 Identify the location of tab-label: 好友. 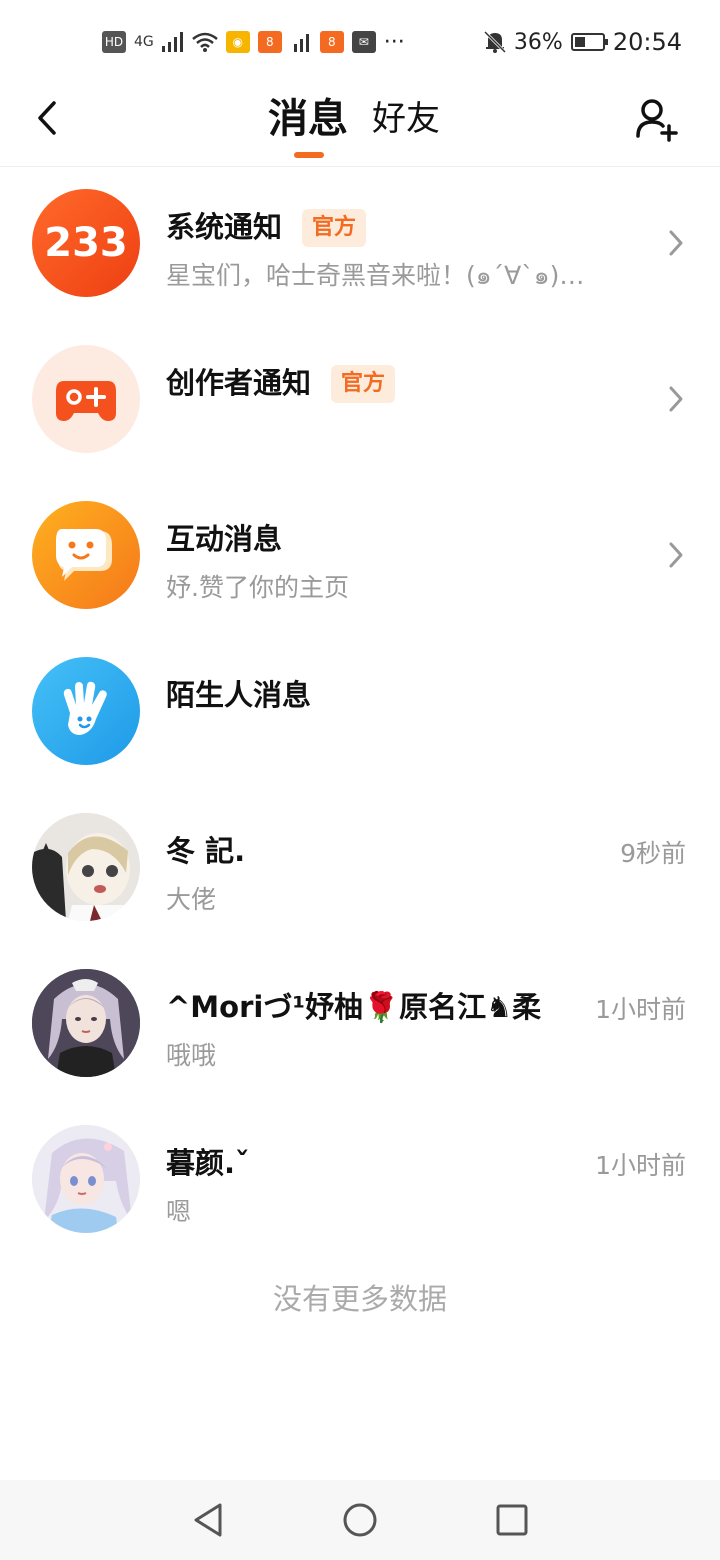
(406, 119).